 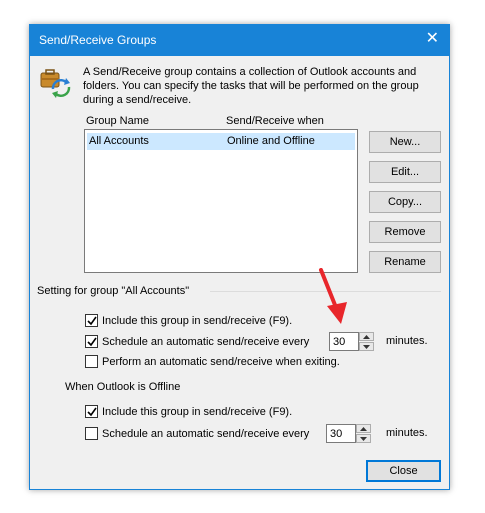 I want to click on offline-schedule-row: Schedule an automatic send/receive every, so click(x=205, y=434).